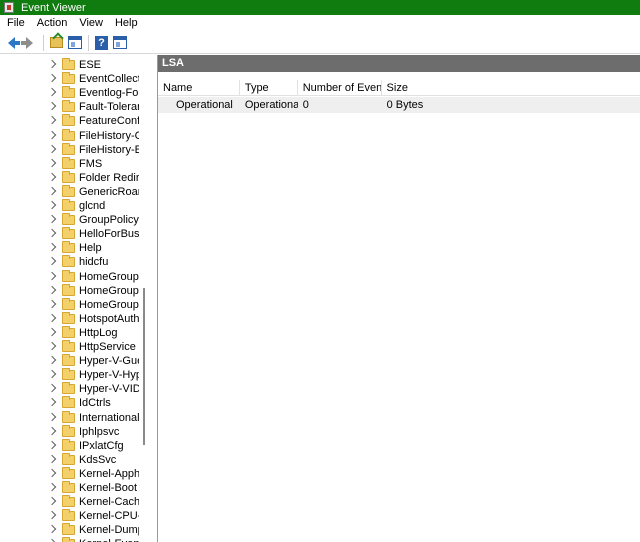 This screenshot has width=640, height=542. What do you see at coordinates (74, 93) in the screenshot?
I see `tree-item: Eventlog-Forw` at bounding box center [74, 93].